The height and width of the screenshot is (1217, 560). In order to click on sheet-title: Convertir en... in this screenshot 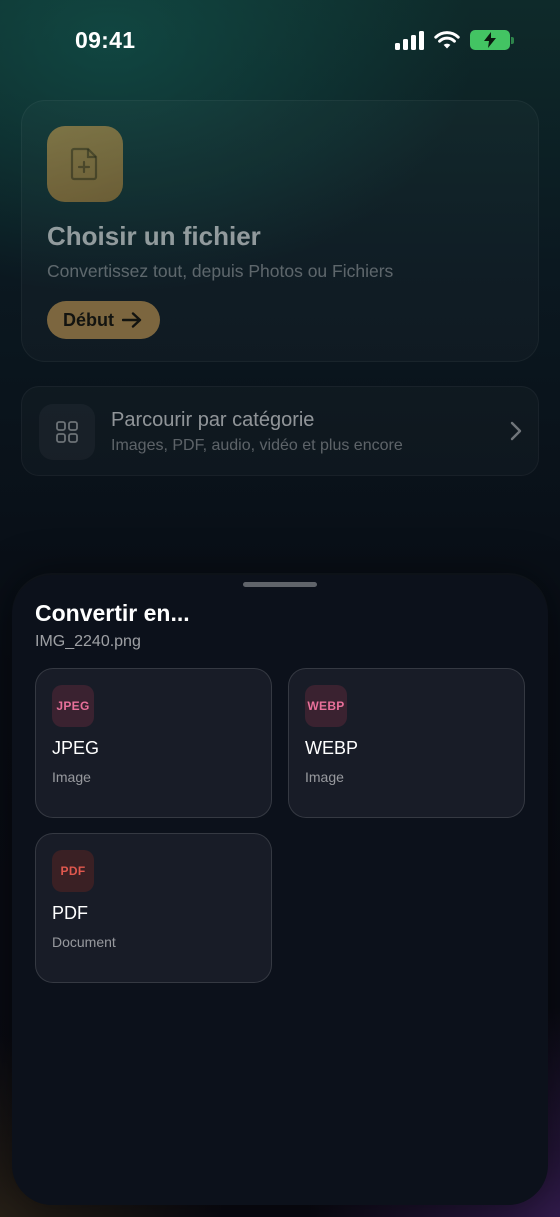, I will do `click(112, 613)`.